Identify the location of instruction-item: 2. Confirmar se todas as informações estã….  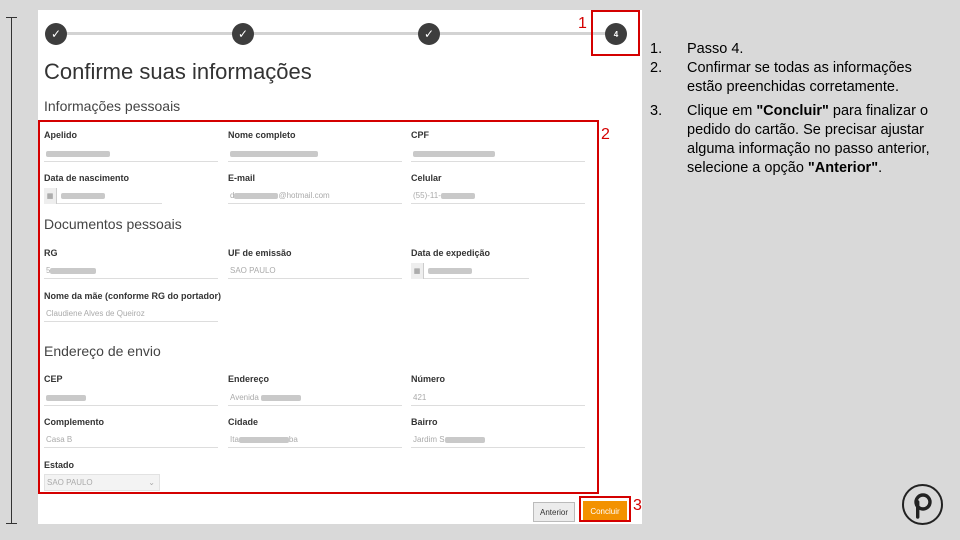
(800, 78).